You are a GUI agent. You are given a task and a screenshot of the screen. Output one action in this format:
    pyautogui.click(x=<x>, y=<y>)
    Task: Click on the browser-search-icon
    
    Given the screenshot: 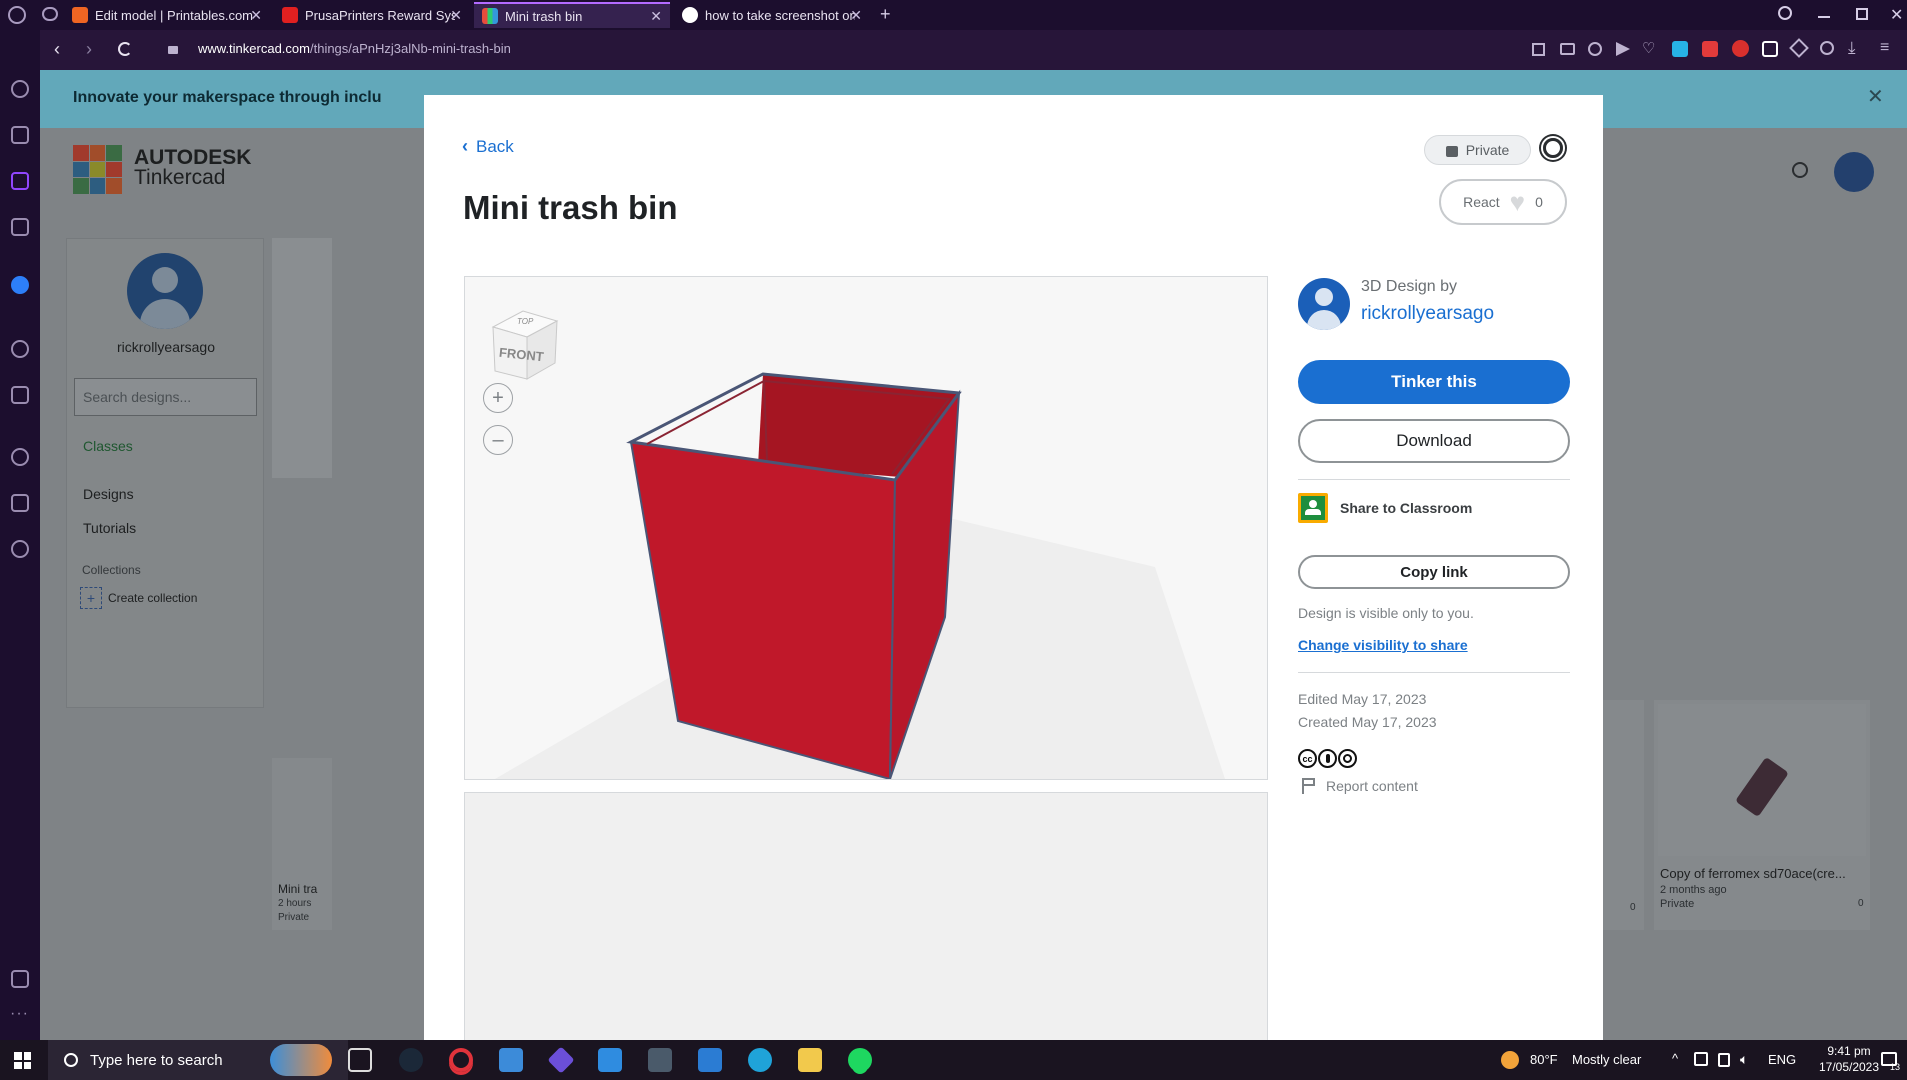 What is the action you would take?
    pyautogui.click(x=1785, y=13)
    